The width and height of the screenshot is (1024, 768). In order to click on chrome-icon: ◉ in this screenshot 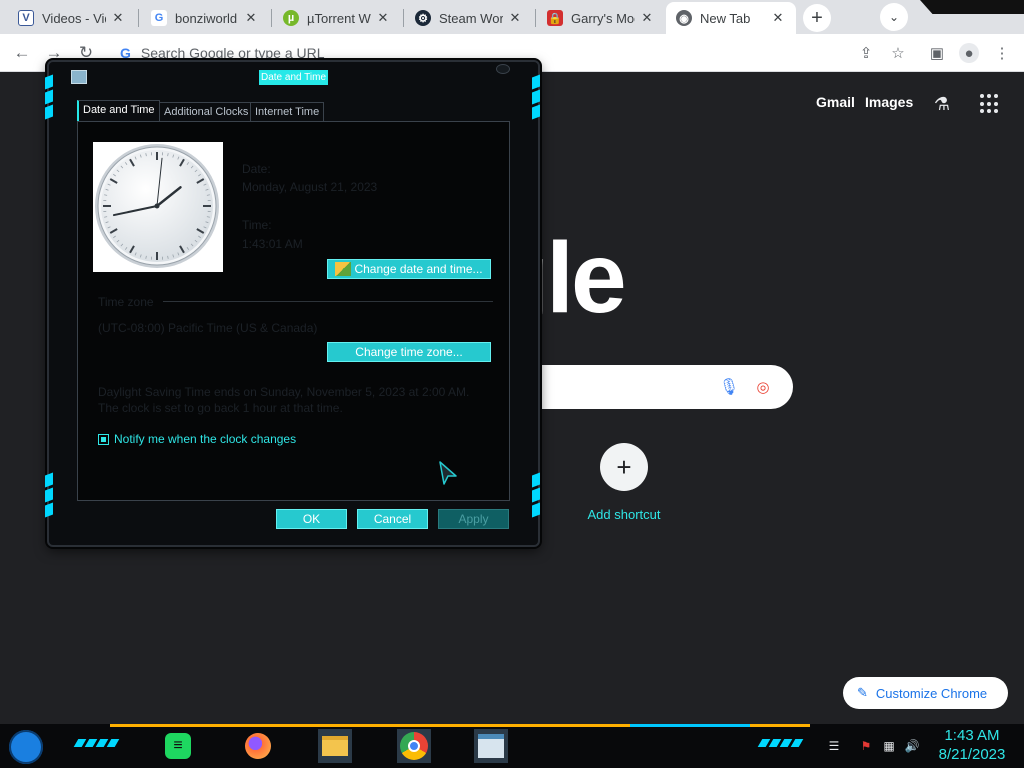, I will do `click(684, 18)`.